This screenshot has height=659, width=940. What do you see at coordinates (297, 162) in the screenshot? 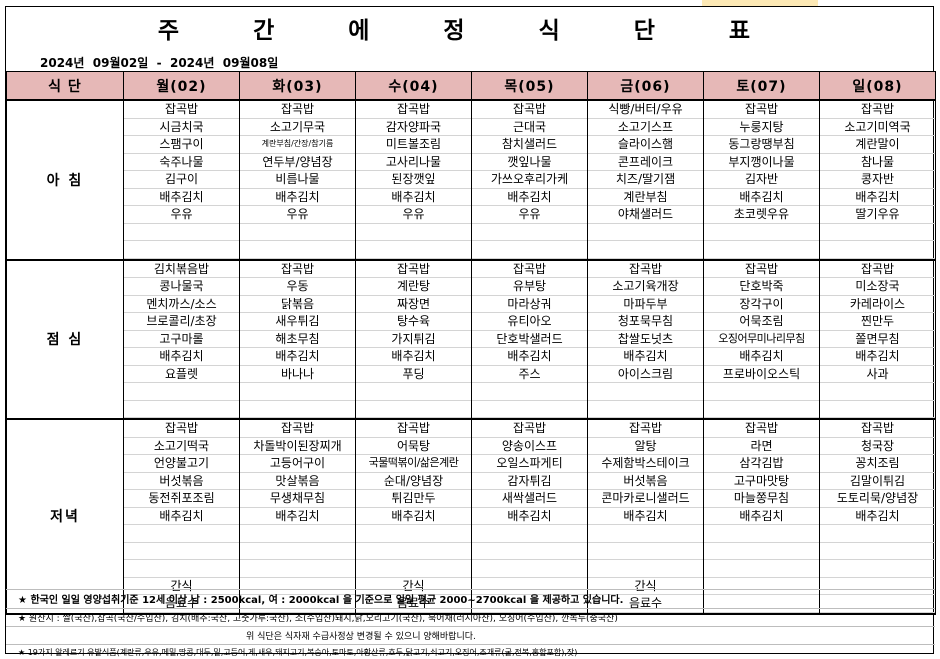
I see `menu-item: 연두부/양념장` at bounding box center [297, 162].